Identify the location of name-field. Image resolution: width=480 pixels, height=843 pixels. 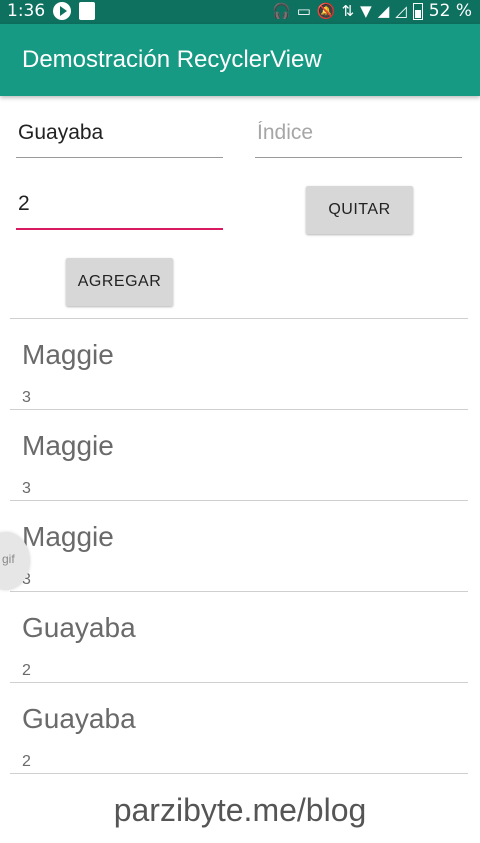
(121, 135).